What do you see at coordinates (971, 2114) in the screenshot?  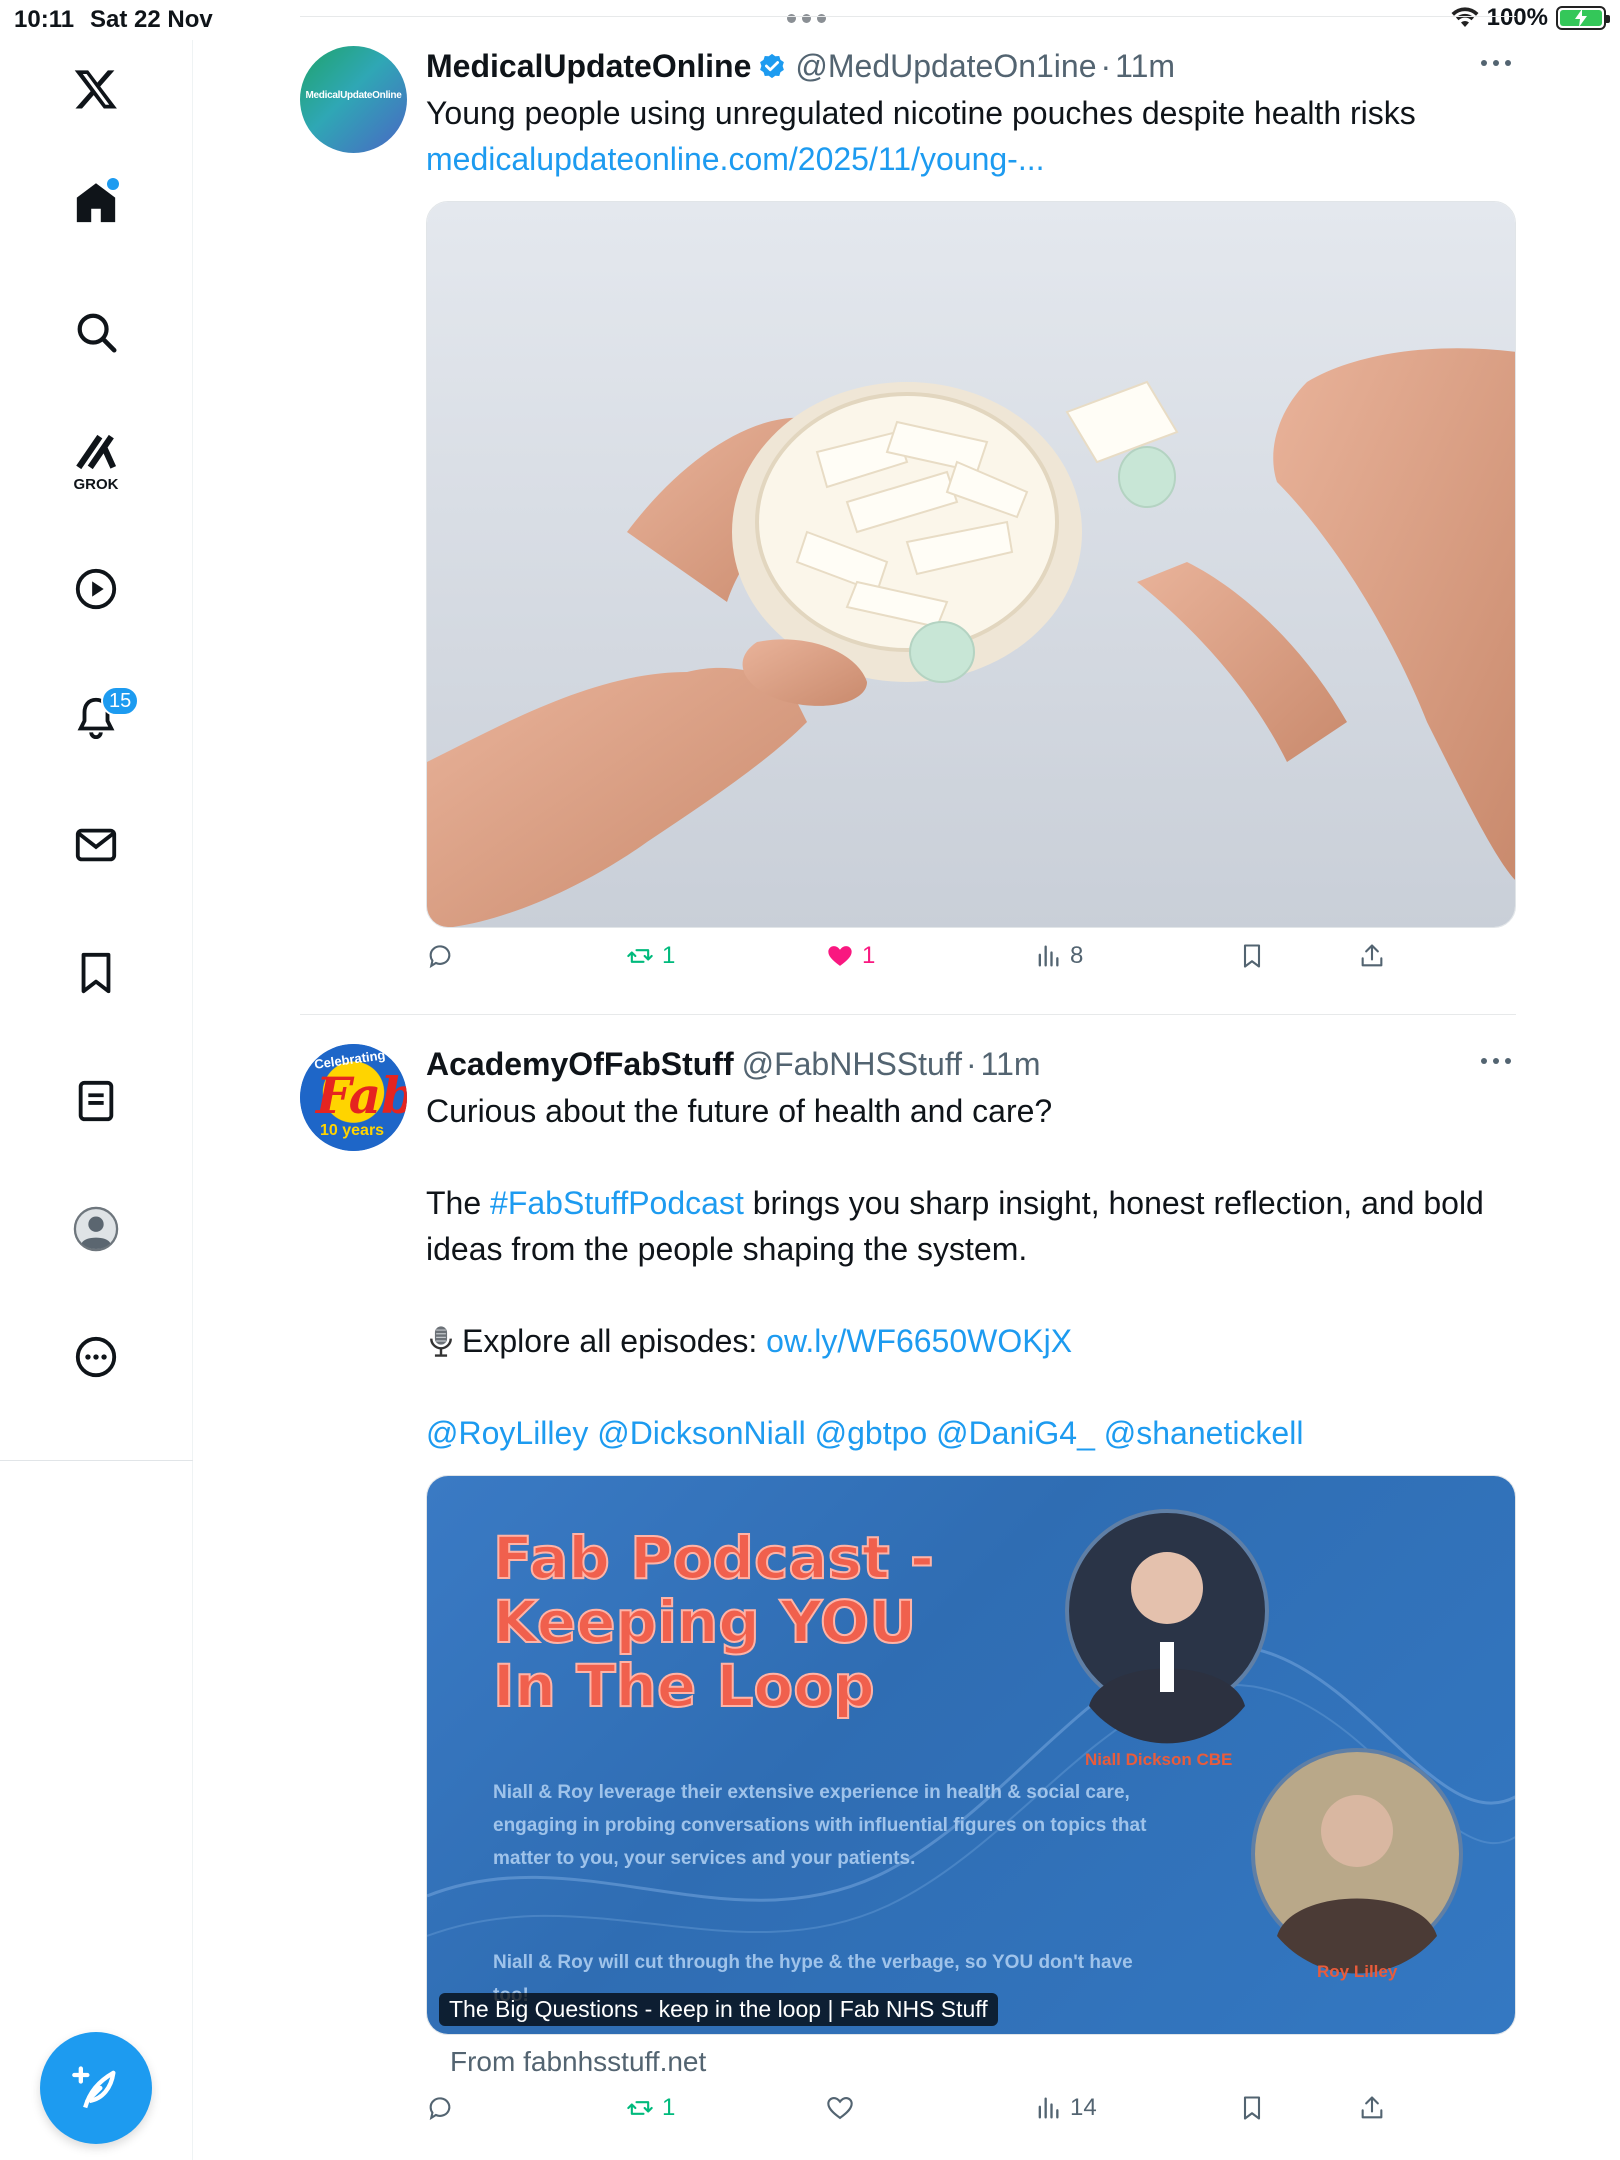 I see `post-actions: 1 14` at bounding box center [971, 2114].